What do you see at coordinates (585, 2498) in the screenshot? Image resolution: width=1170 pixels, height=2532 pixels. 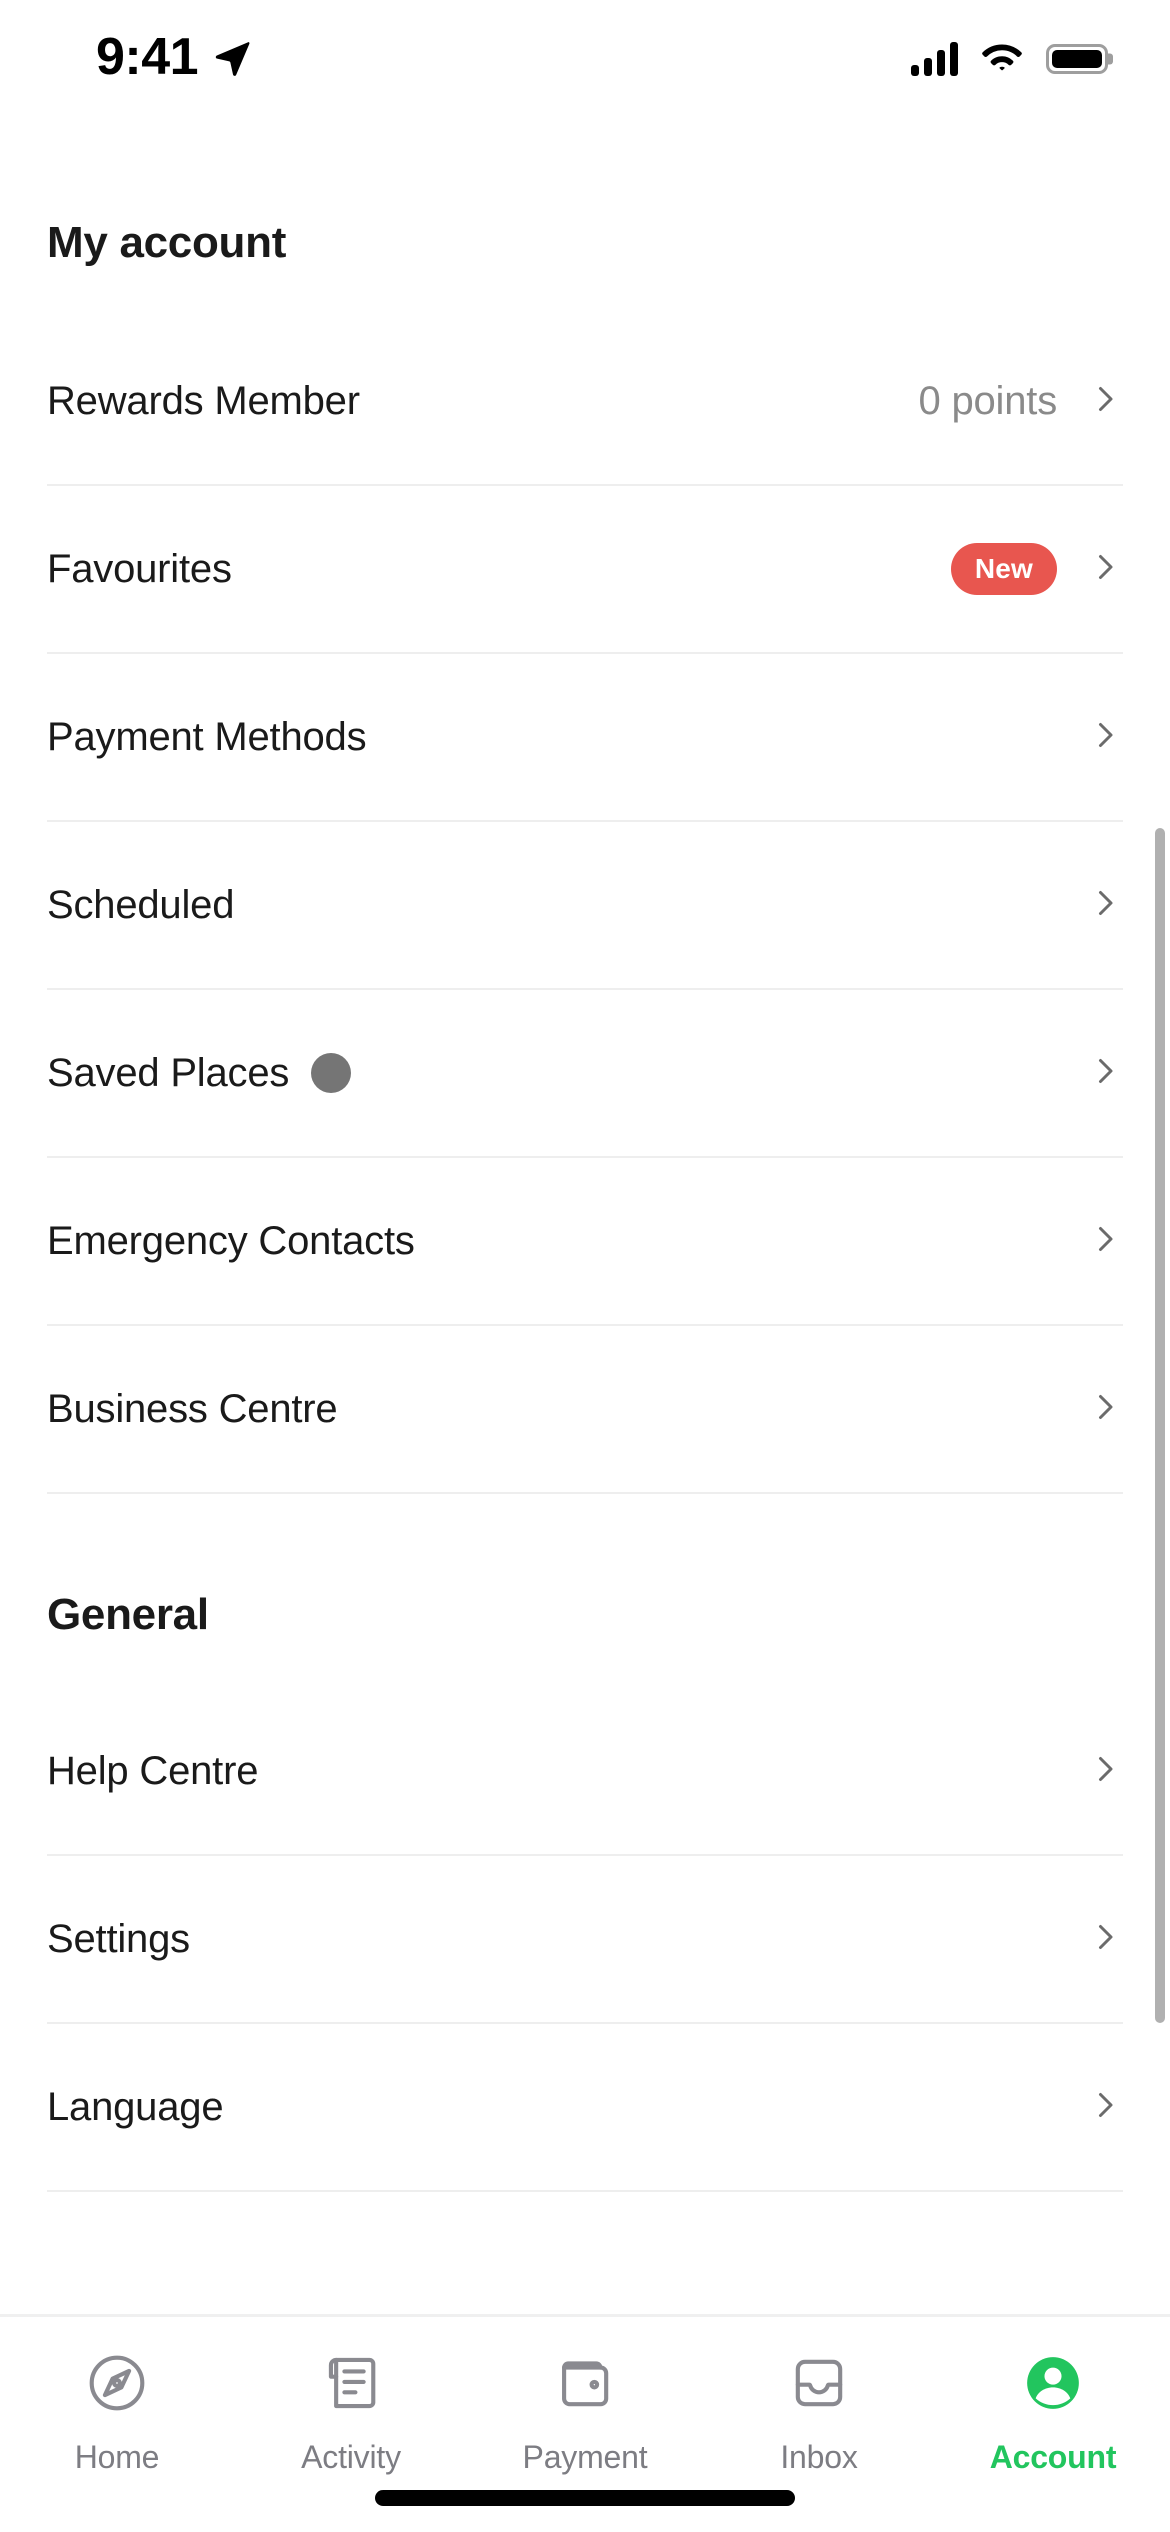 I see `home-indicator` at bounding box center [585, 2498].